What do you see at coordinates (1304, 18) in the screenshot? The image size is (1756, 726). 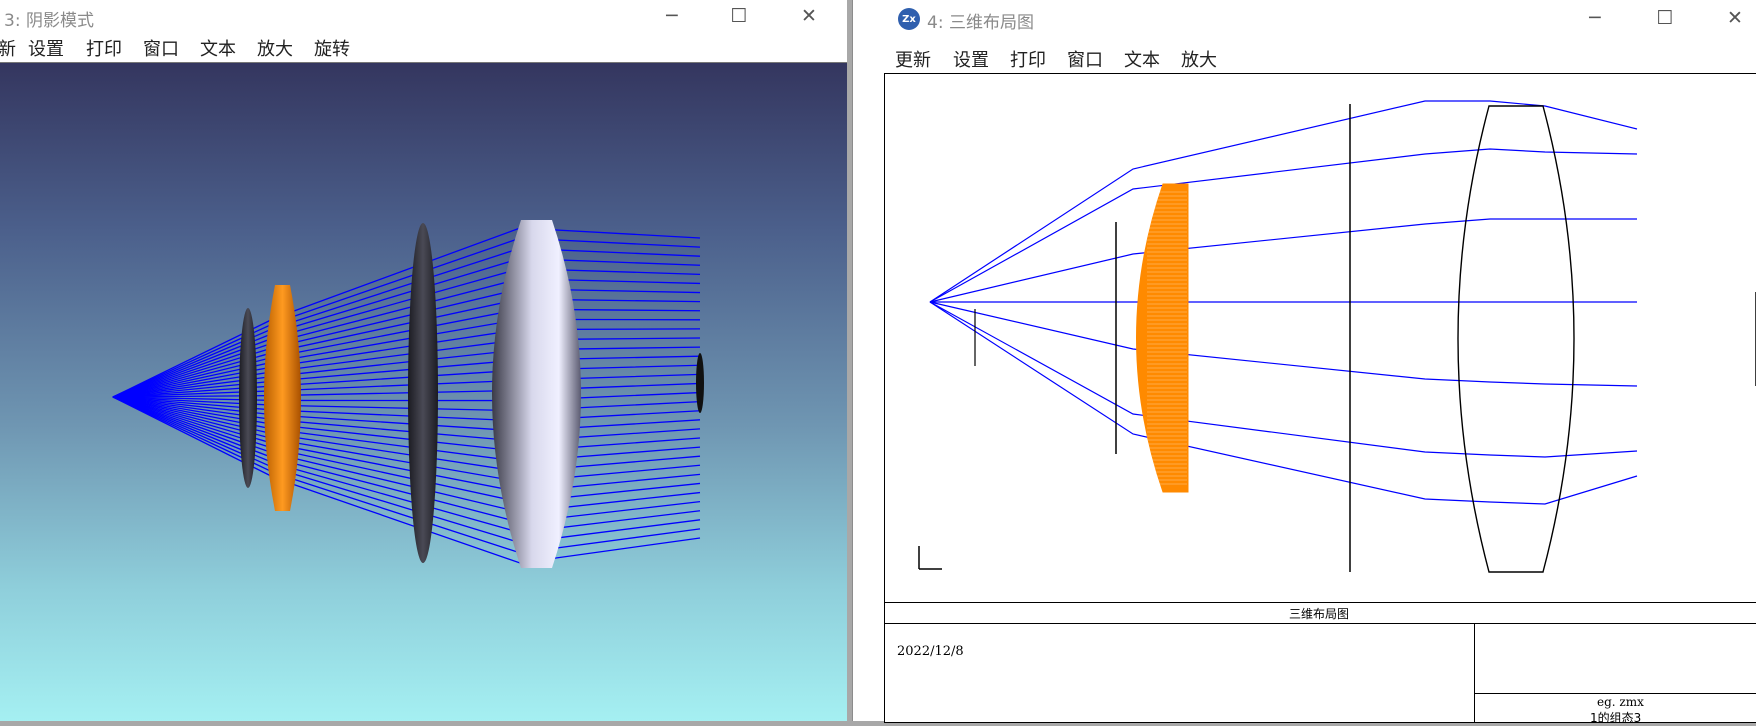 I see `title-bar: Zx 4: 三维布局图 ─ ☐ ✕` at bounding box center [1304, 18].